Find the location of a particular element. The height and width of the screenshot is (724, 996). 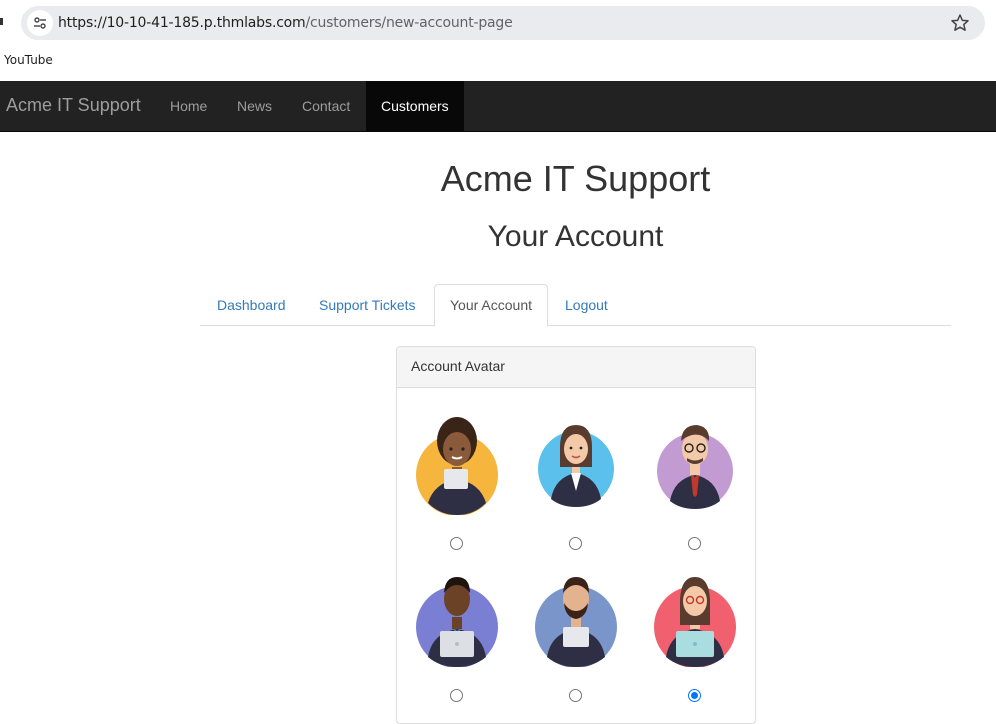

avatar-man-dark-skin-image is located at coordinates (457, 615).